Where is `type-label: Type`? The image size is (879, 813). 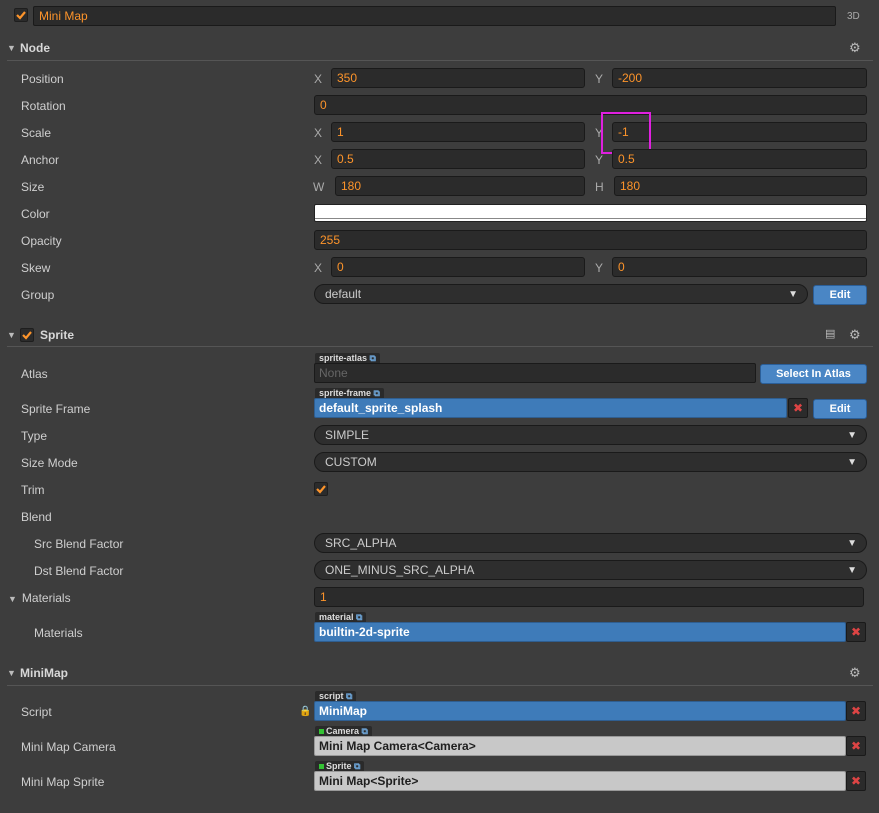 type-label: Type is located at coordinates (34, 436).